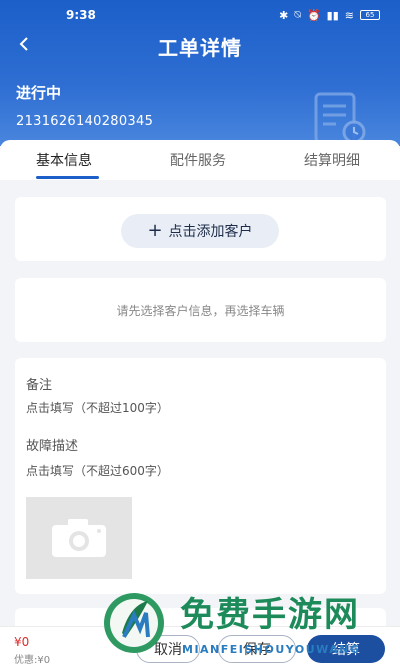 The height and width of the screenshot is (666, 400). What do you see at coordinates (52, 446) in the screenshot?
I see `fault-label: 故障描述` at bounding box center [52, 446].